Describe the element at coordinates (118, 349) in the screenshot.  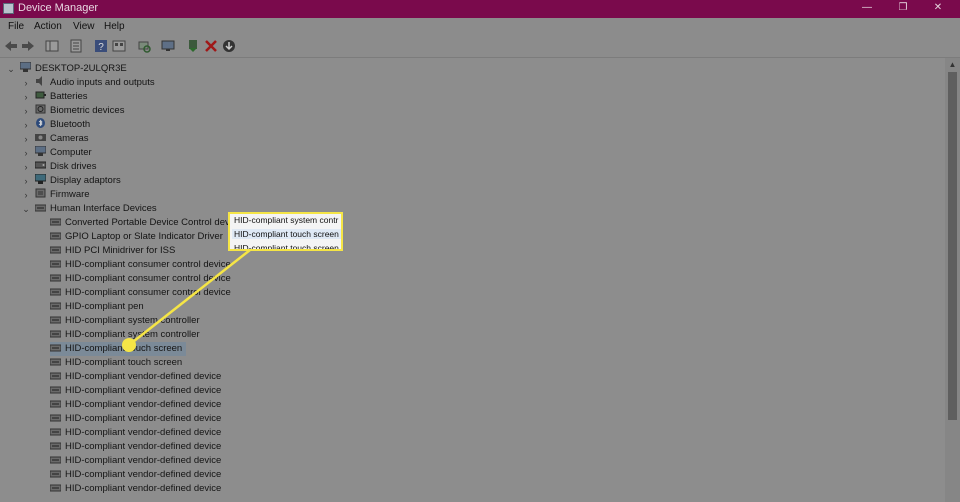
I see `hid-device-item-selected: HID-compliant touch screen` at that location.